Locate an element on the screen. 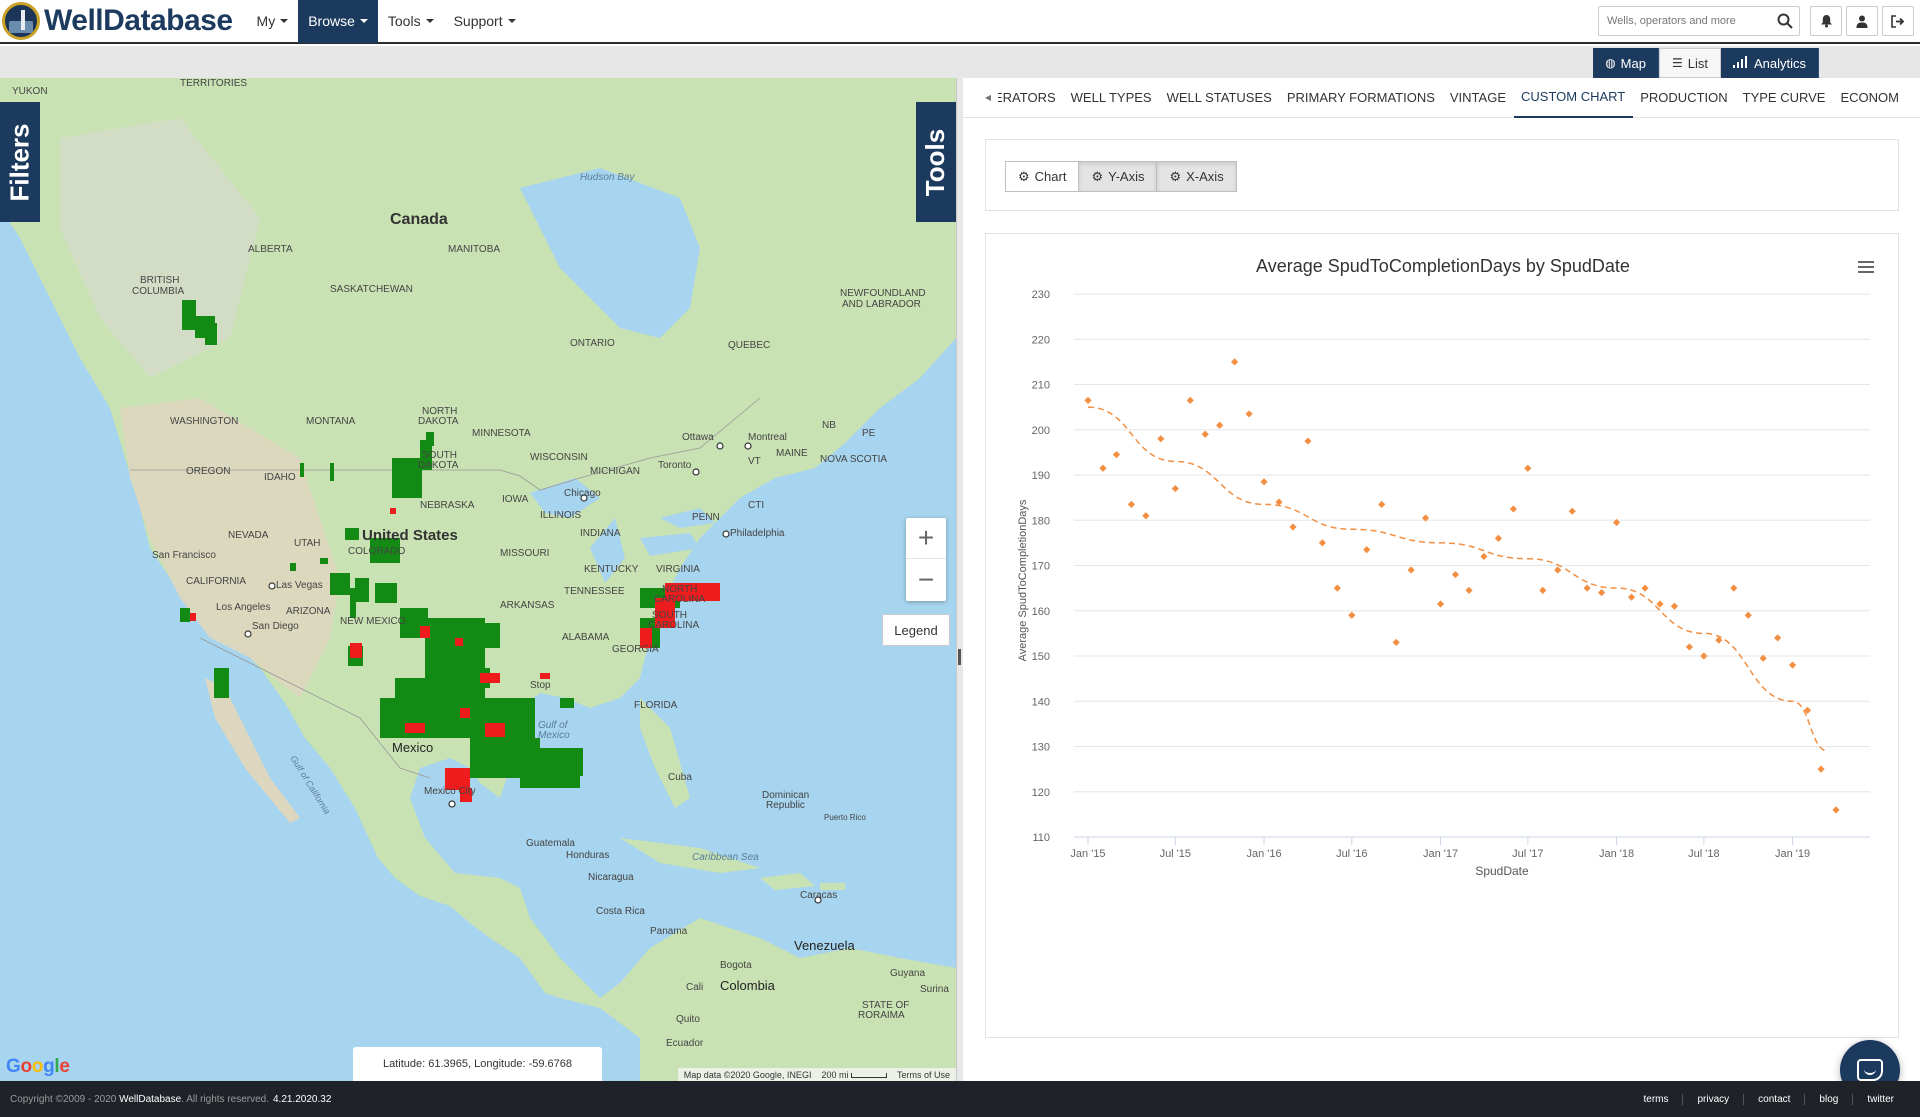  google-logo: Google is located at coordinates (38, 1067).